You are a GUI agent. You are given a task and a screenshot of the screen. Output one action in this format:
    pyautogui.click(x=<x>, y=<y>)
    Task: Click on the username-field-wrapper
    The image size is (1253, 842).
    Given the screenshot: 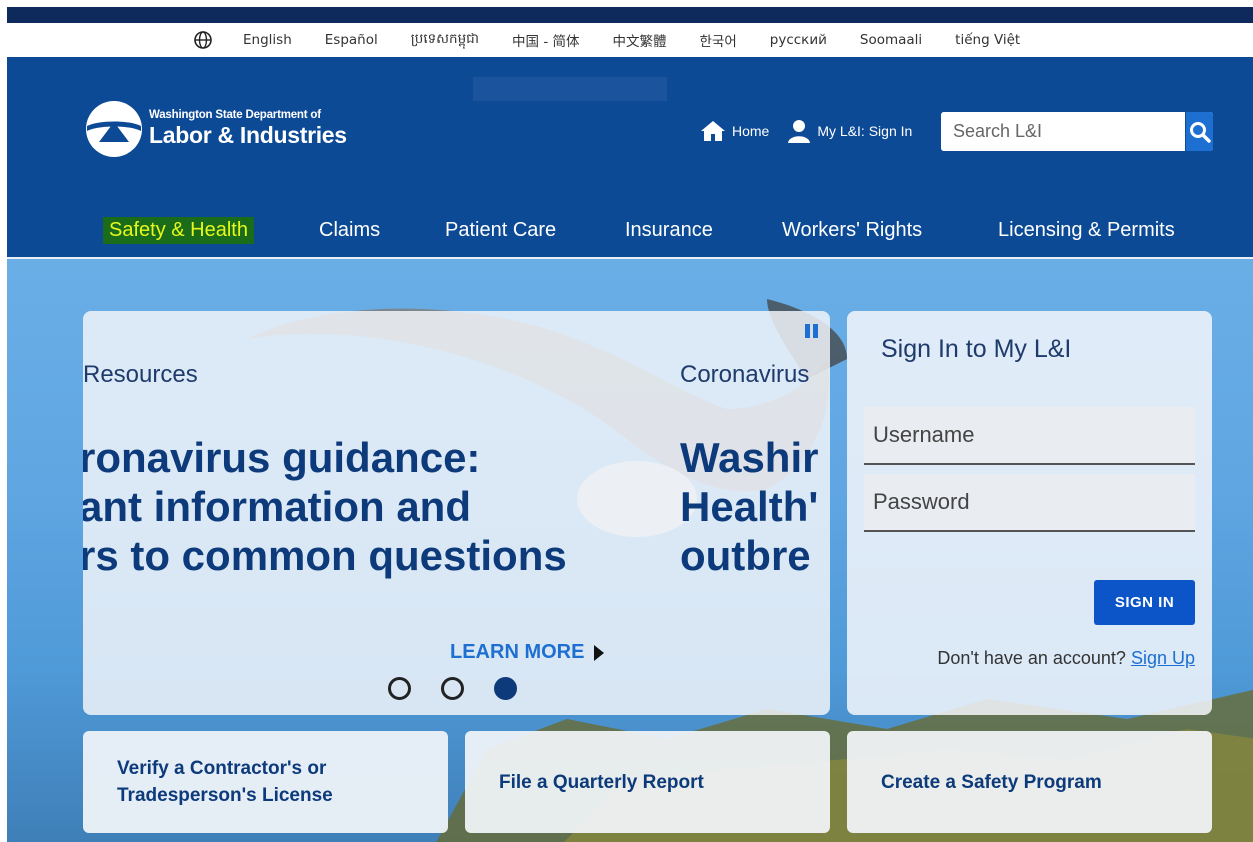 What is the action you would take?
    pyautogui.click(x=1029, y=436)
    